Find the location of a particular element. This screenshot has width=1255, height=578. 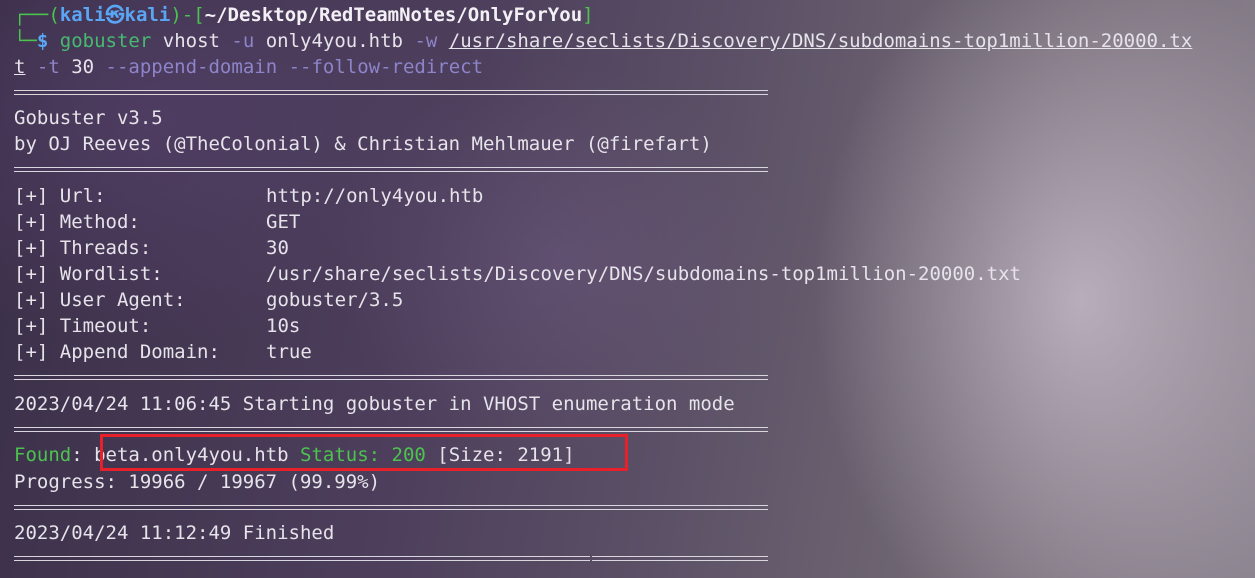

prompt-at-symbol: ㉿ is located at coordinates (115, 15).